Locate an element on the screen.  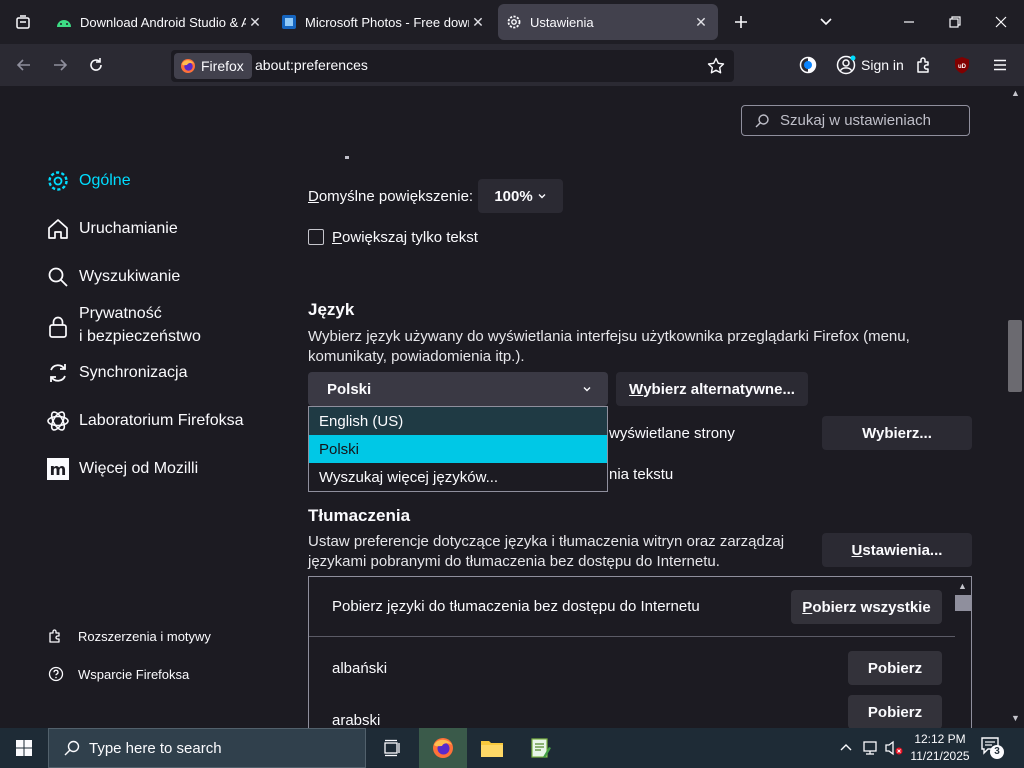
clock-time: 12:12 PM is located at coordinates (940, 739).